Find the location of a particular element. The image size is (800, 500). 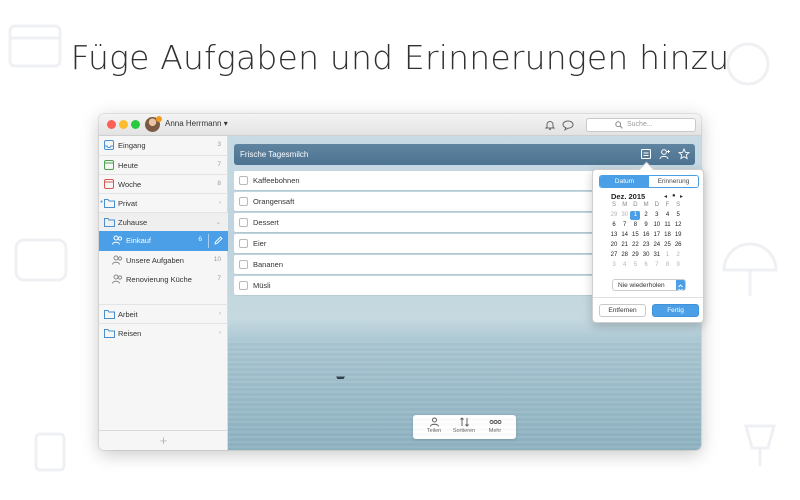

sort-button: Sortieren is located at coordinates (464, 427).